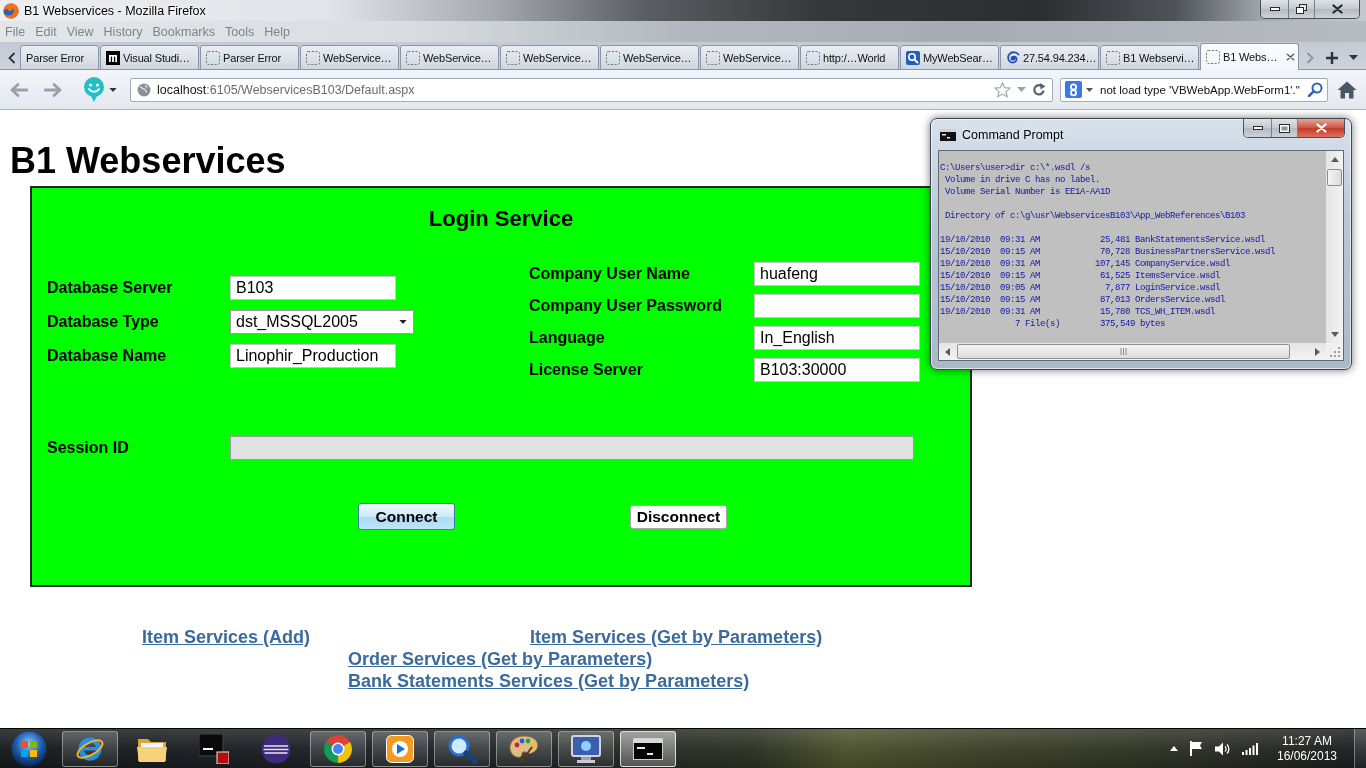  I want to click on text-field: B103, so click(313, 288).